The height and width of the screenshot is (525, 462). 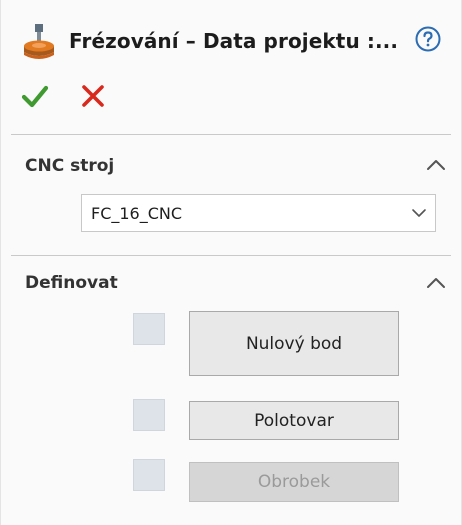 I want to click on section-title-define: Definovat, so click(x=71, y=283).